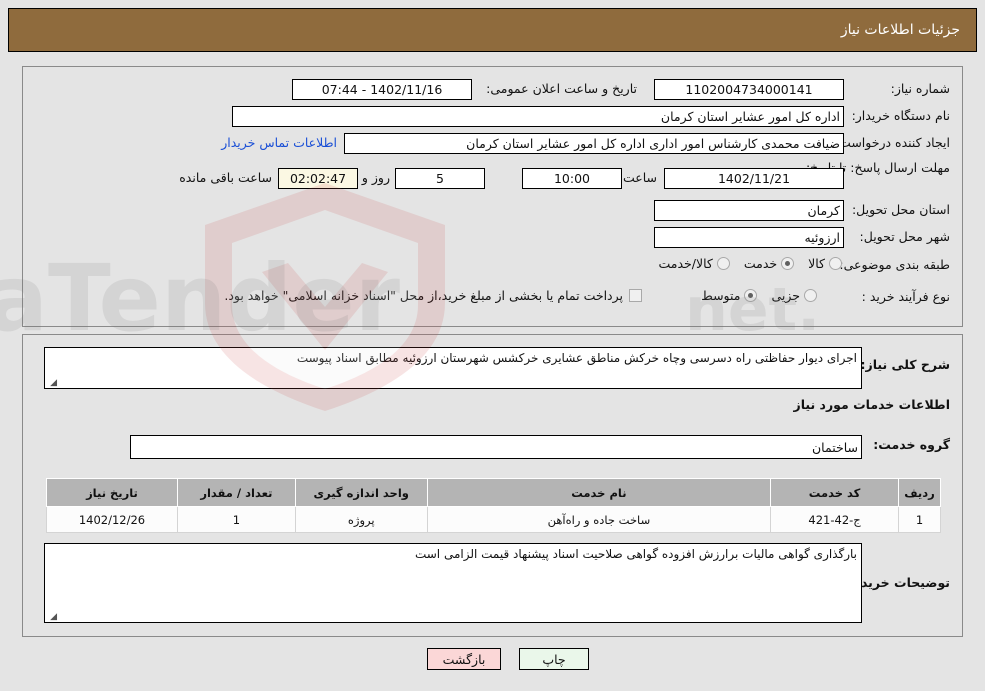 This screenshot has height=691, width=985. What do you see at coordinates (900, 209) in the screenshot?
I see `province-label: استان محل تحویل:` at bounding box center [900, 209].